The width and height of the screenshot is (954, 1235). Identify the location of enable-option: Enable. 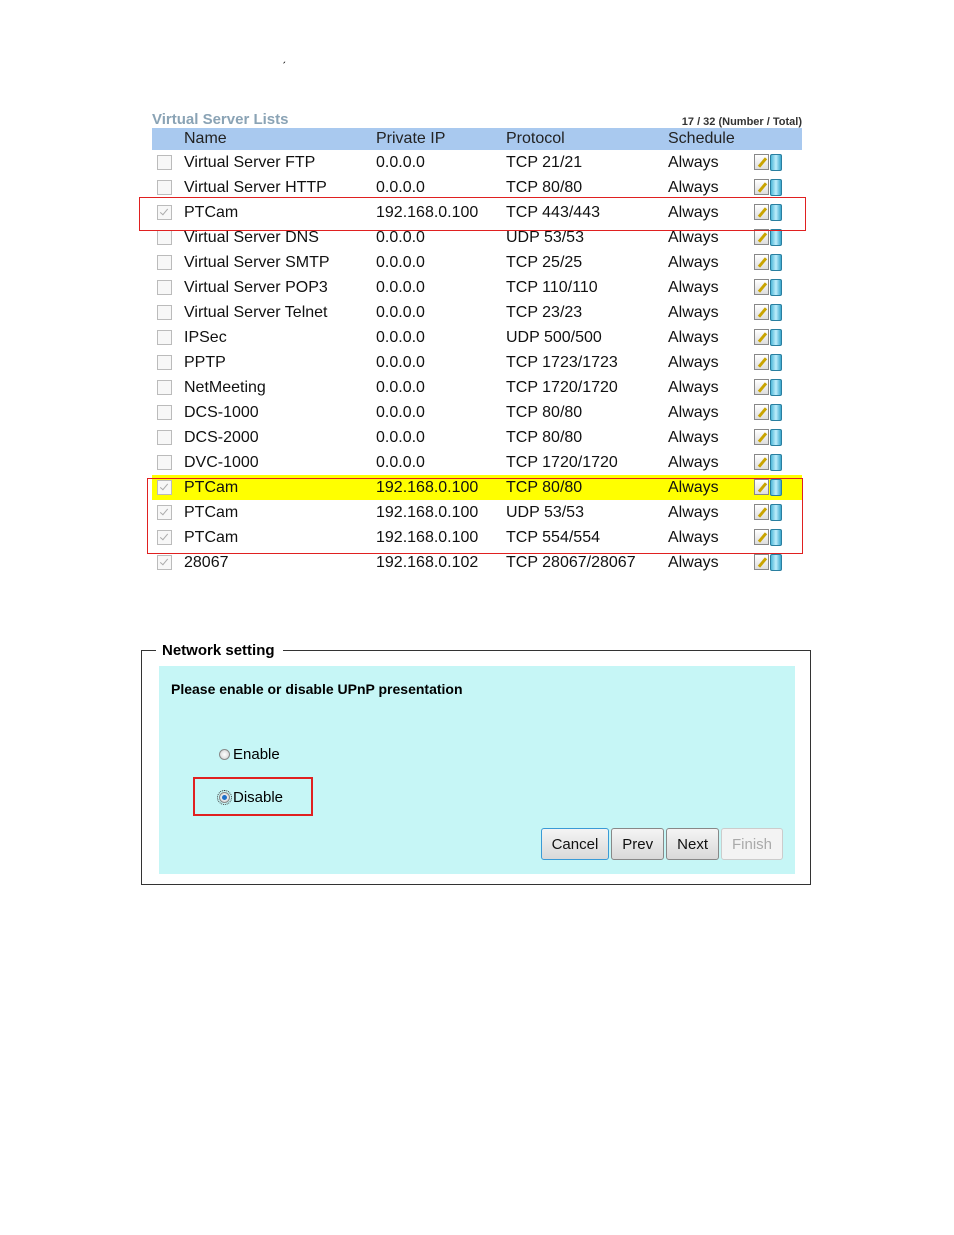
(249, 754).